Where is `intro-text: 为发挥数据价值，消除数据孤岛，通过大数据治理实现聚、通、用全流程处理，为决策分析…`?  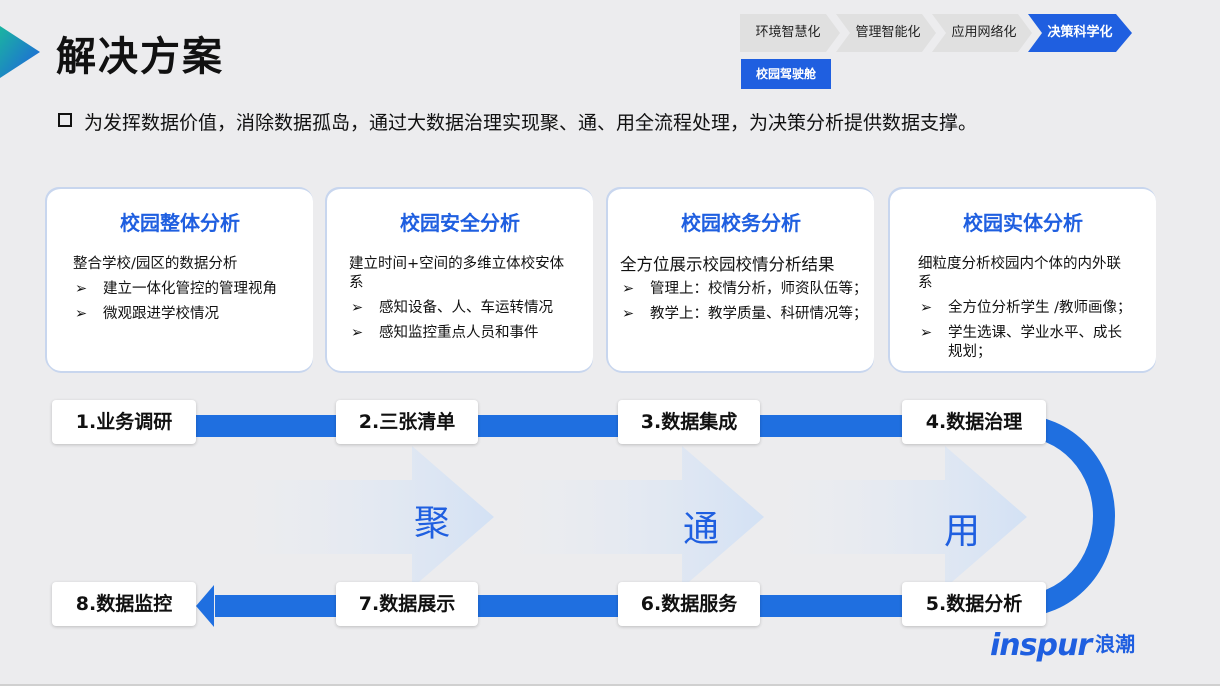
intro-text: 为发挥数据价值，消除数据孤岛，通过大数据治理实现聚、通、用全流程处理，为决策分析… is located at coordinates (531, 123).